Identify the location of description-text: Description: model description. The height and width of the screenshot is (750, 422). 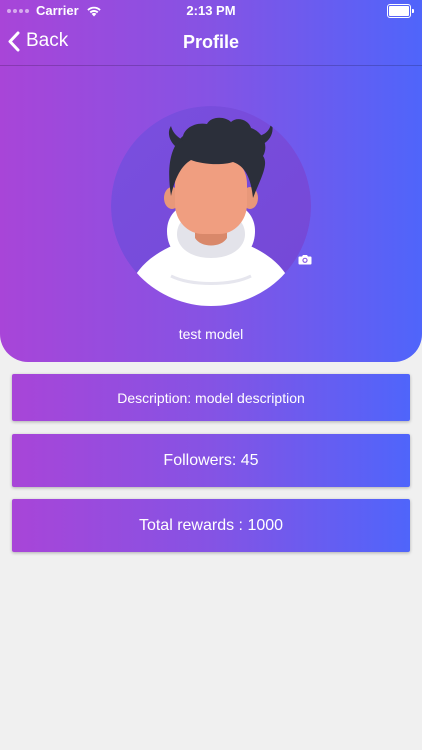
(211, 397).